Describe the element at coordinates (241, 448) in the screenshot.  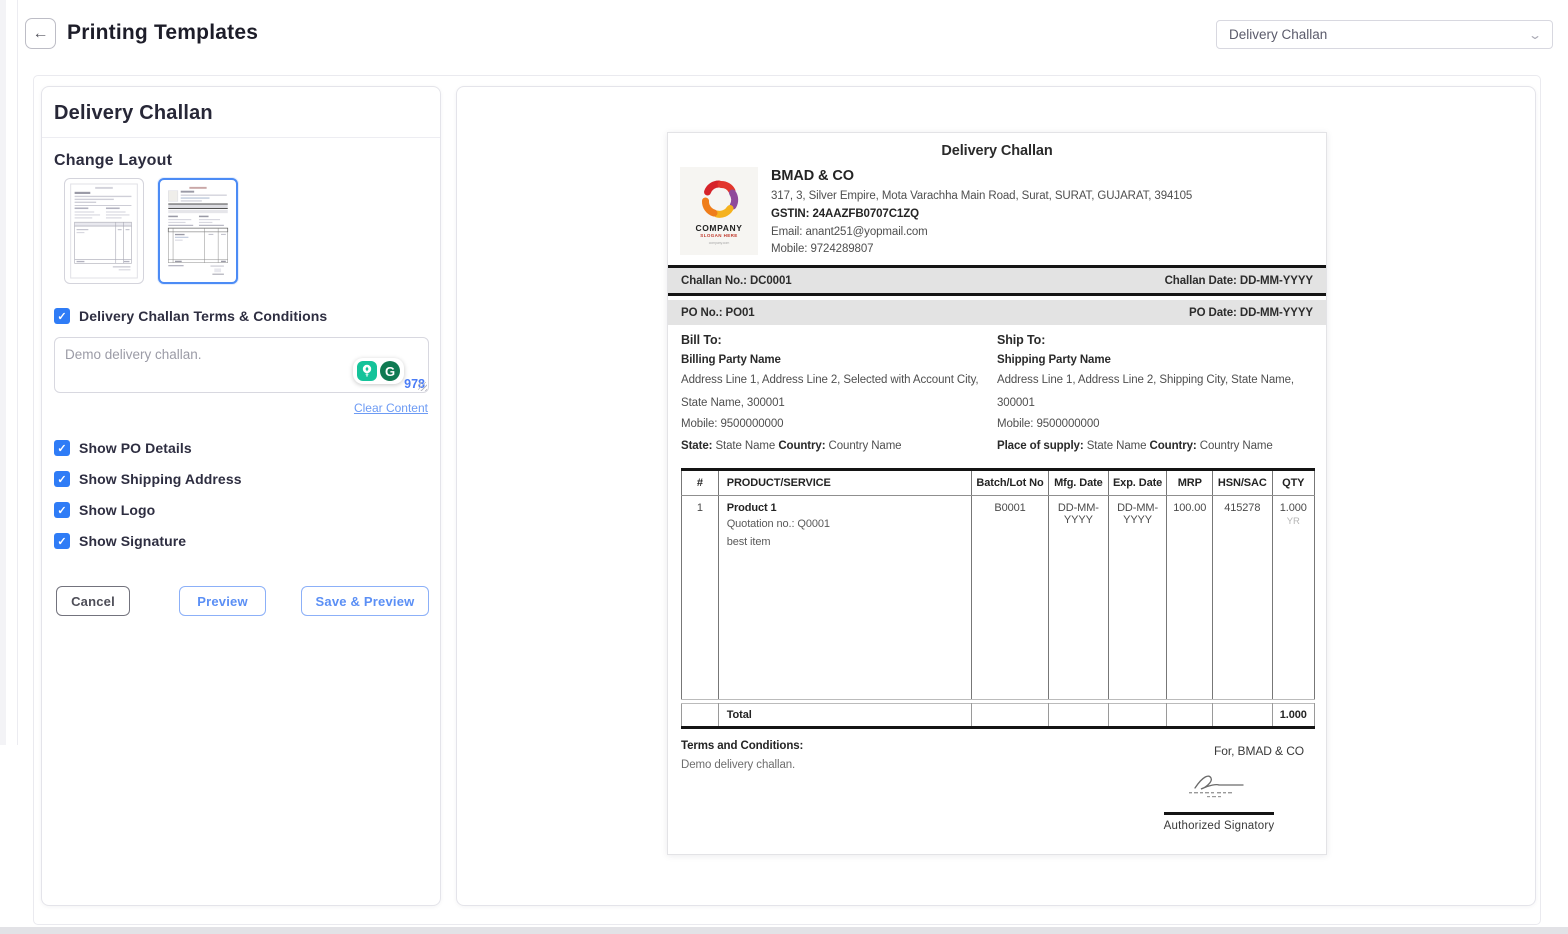
I see `show-po-details-checkbox-row: ✓ Show PO Details` at that location.